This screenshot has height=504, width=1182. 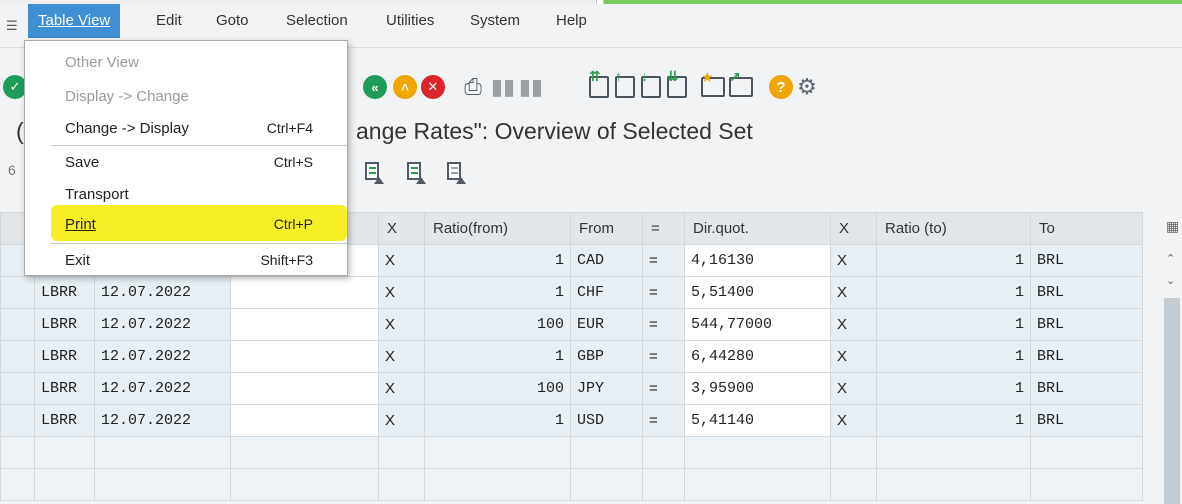 What do you see at coordinates (757, 292) in the screenshot?
I see `cell-dir-quot: 5,51400` at bounding box center [757, 292].